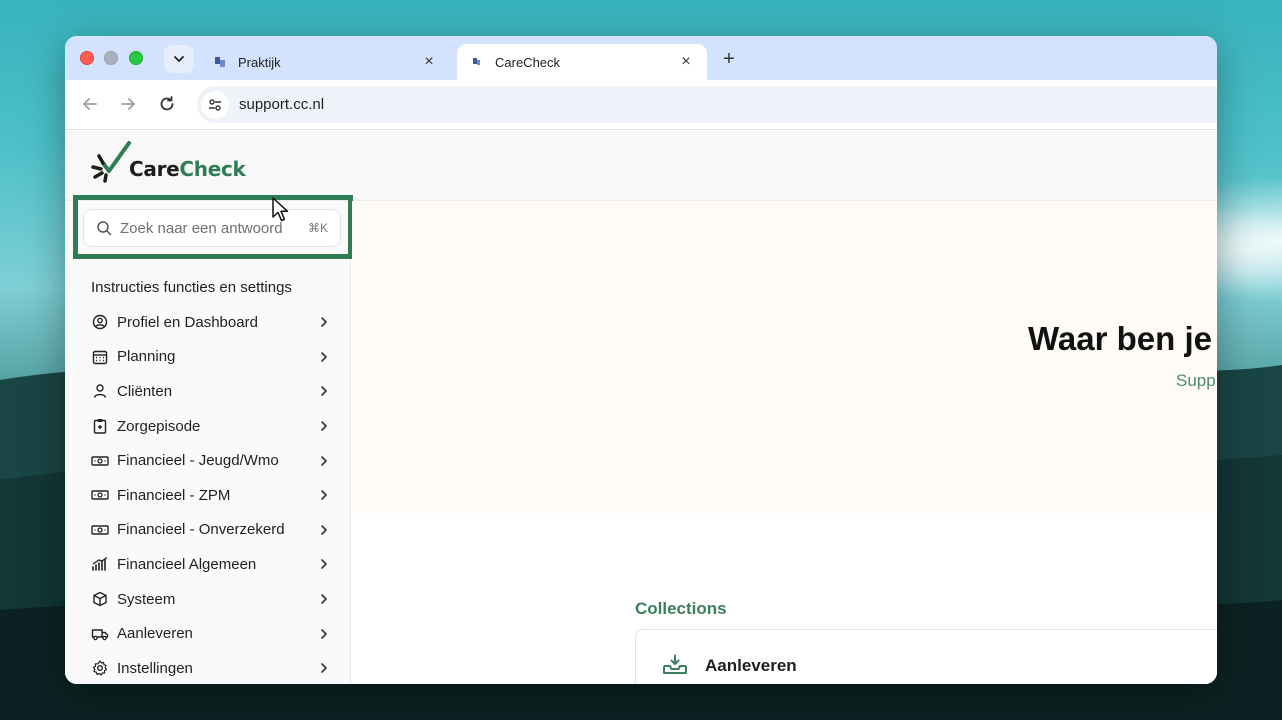  What do you see at coordinates (198, 461) in the screenshot?
I see `sidebar-item-label: Financieel - Jeugd/Wmo` at bounding box center [198, 461].